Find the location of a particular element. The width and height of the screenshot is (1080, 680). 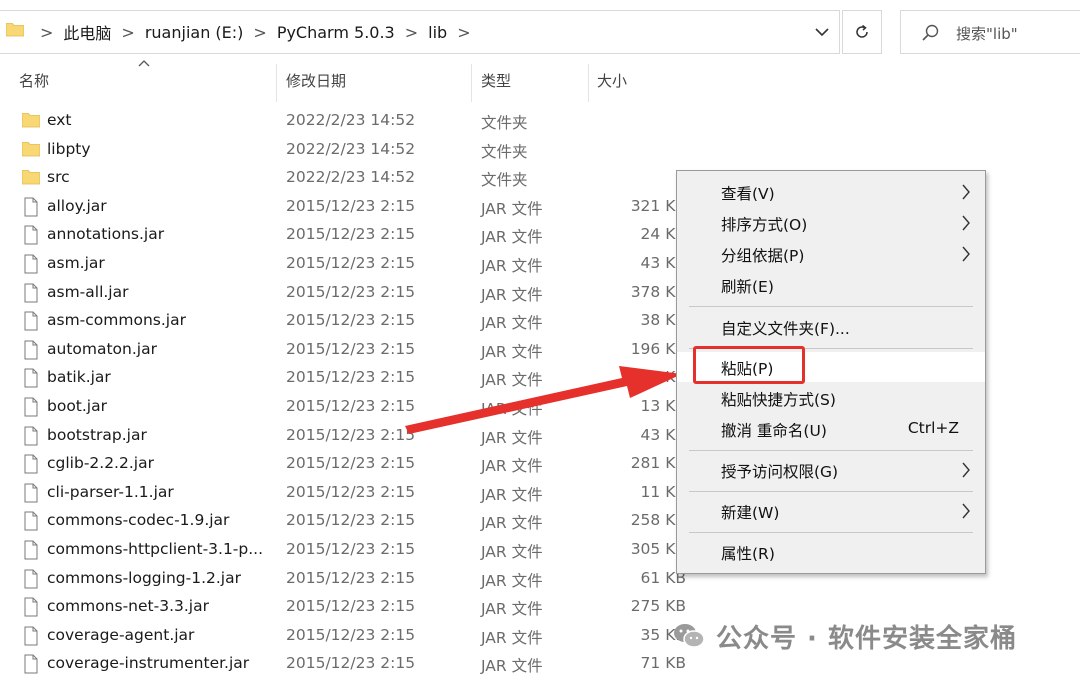

search-placeholder: 搜索"lib" is located at coordinates (987, 34).